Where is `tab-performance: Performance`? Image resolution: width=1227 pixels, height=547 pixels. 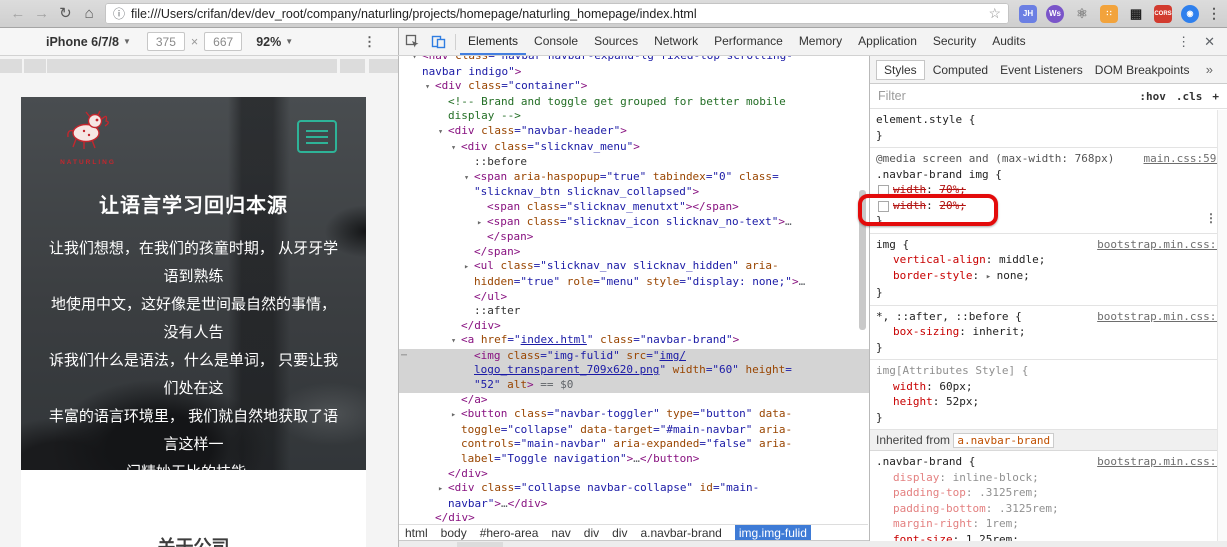
tab-performance: Performance is located at coordinates (748, 41).